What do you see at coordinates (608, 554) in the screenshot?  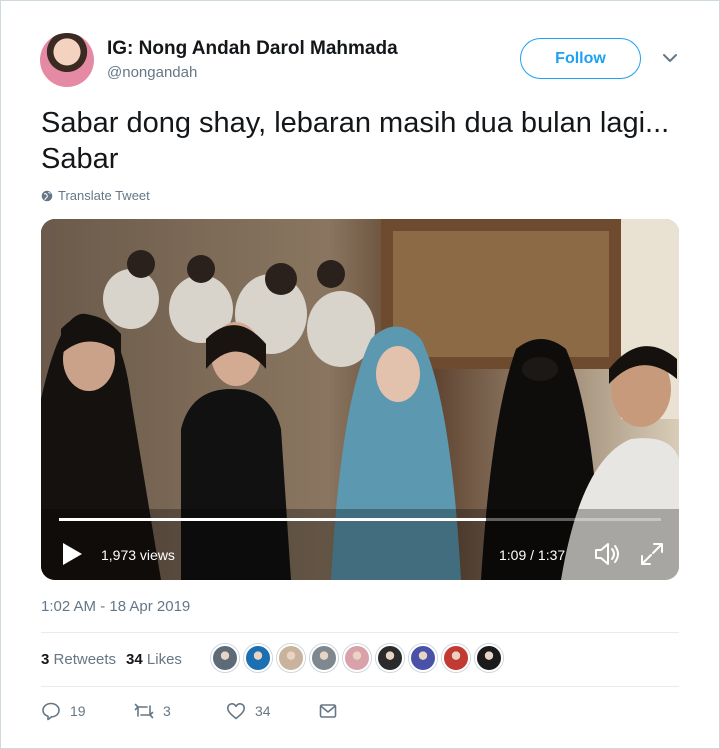 I see `volume-icon` at bounding box center [608, 554].